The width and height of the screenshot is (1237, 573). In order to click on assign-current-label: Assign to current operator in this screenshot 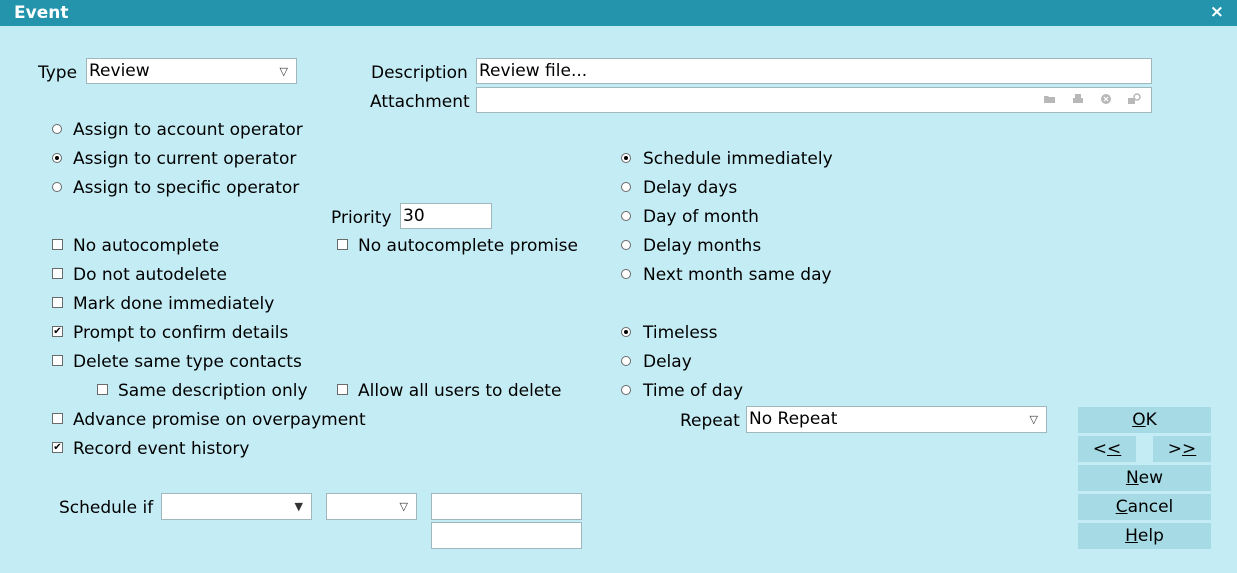, I will do `click(185, 159)`.